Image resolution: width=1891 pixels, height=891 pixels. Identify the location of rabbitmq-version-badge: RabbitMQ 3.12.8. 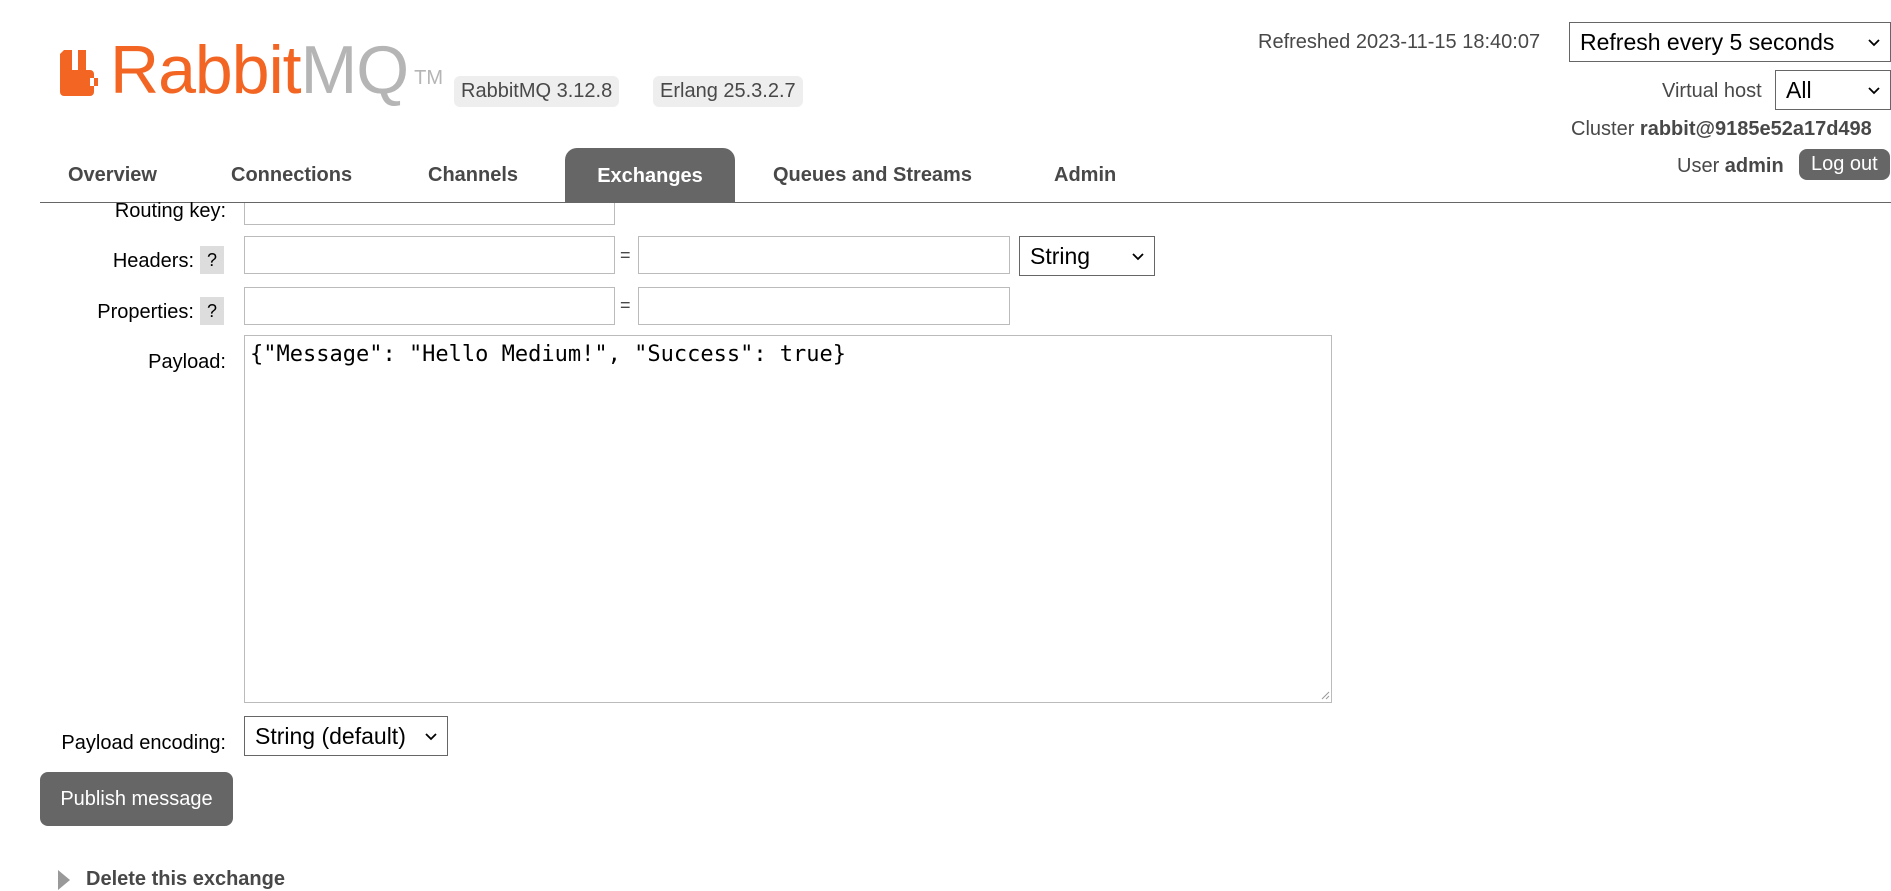
(537, 91).